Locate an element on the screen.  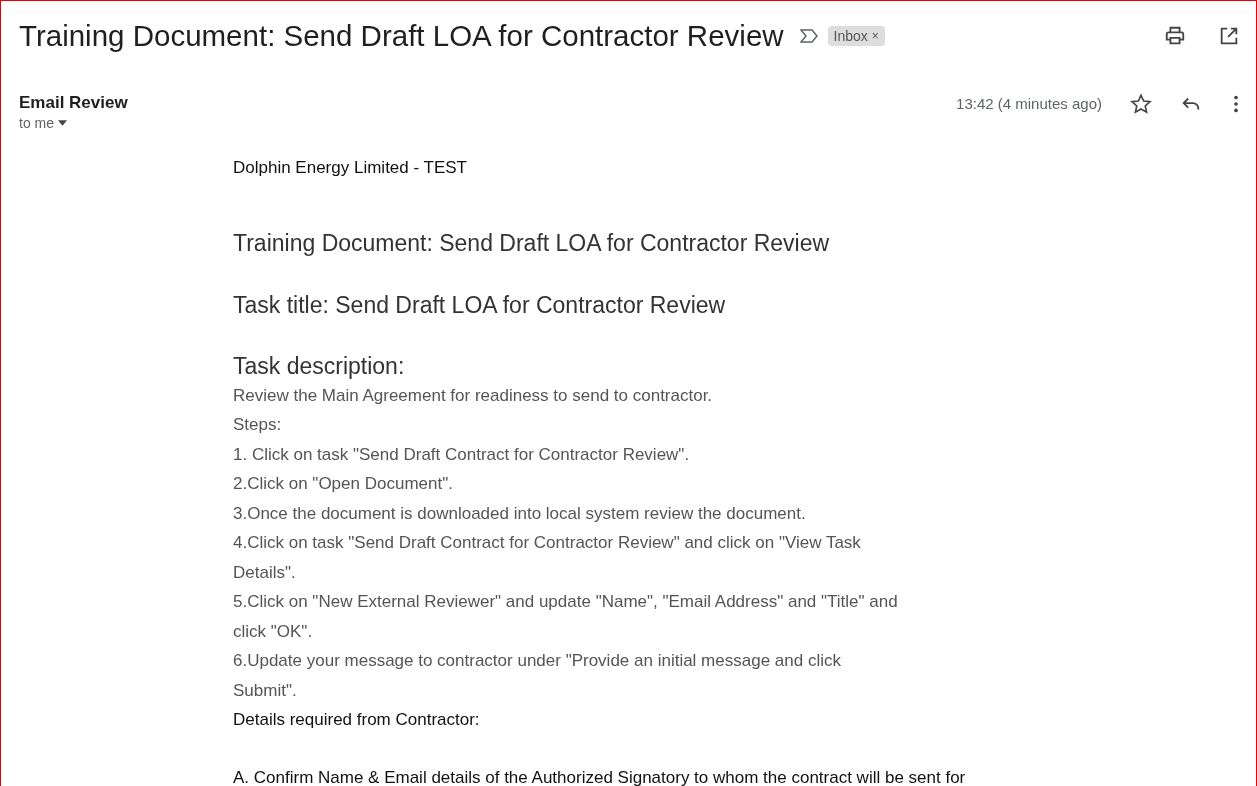
inbox-label: Inbox × is located at coordinates (856, 36).